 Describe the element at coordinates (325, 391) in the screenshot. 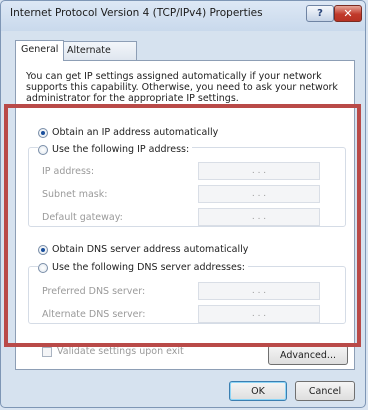

I see `cancel-button: Cancel` at that location.